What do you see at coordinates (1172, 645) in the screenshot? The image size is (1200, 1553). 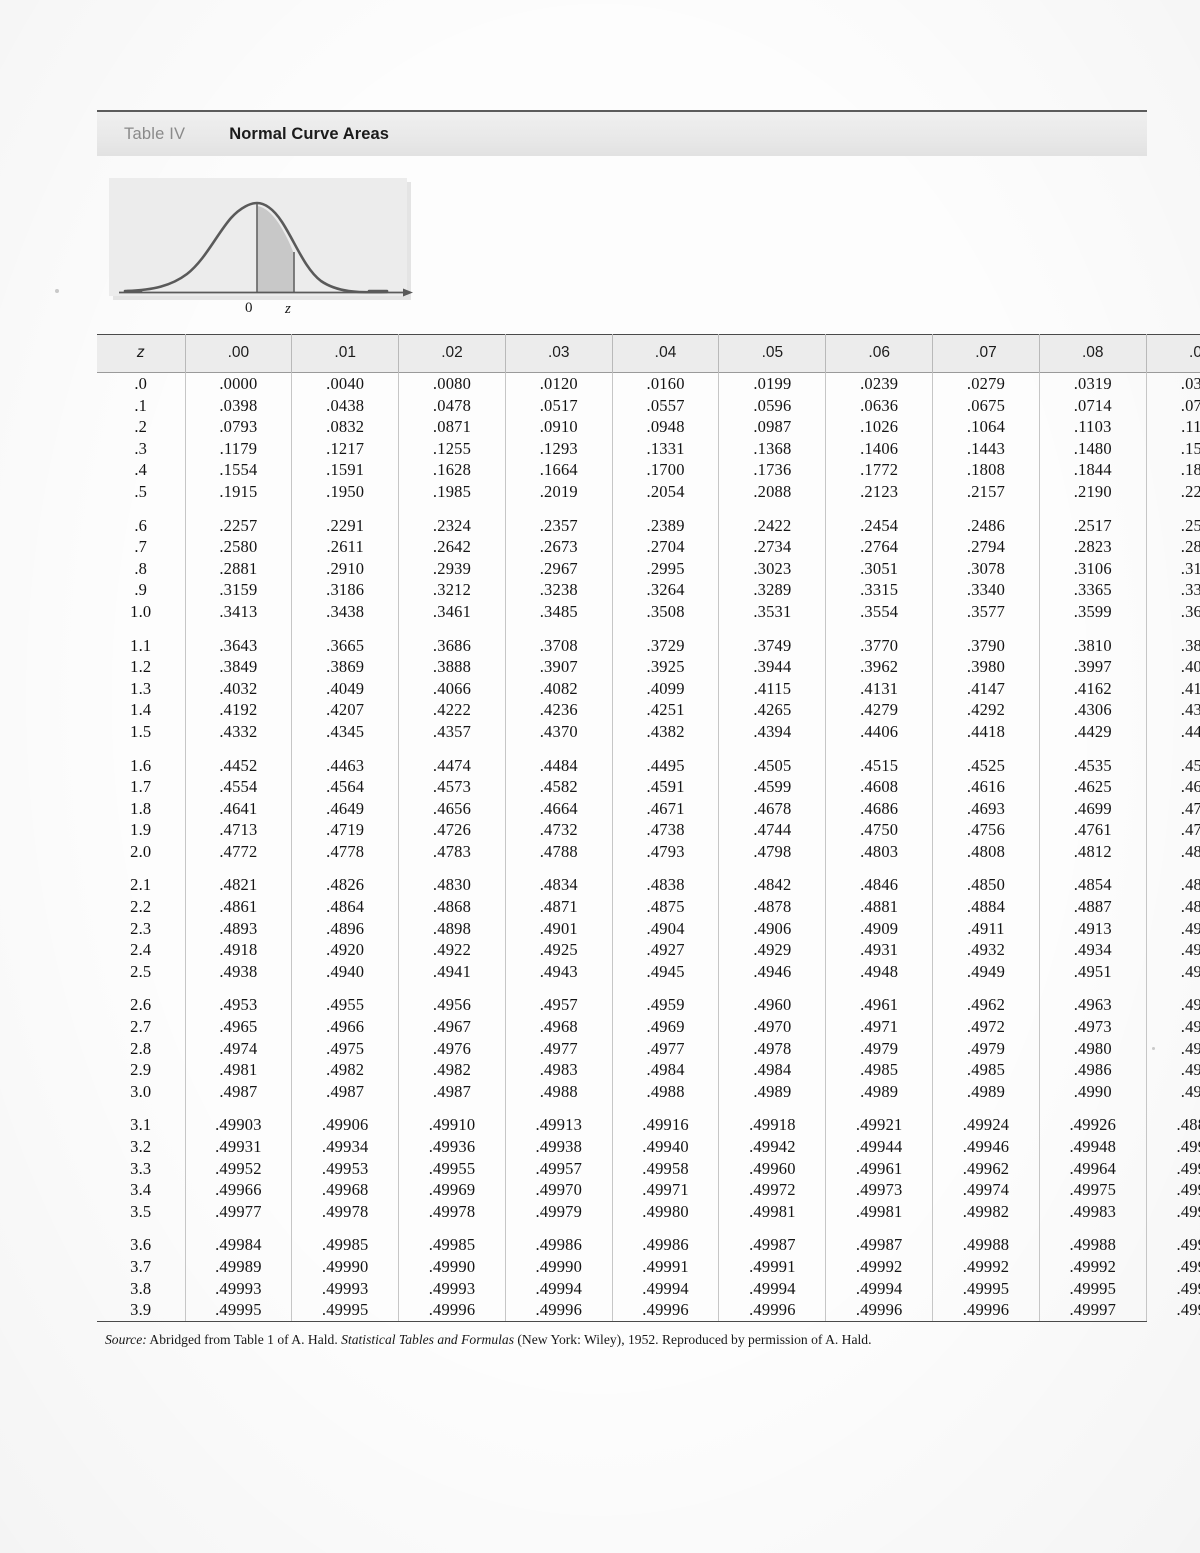 I see `area-value-cell: .3830` at bounding box center [1172, 645].